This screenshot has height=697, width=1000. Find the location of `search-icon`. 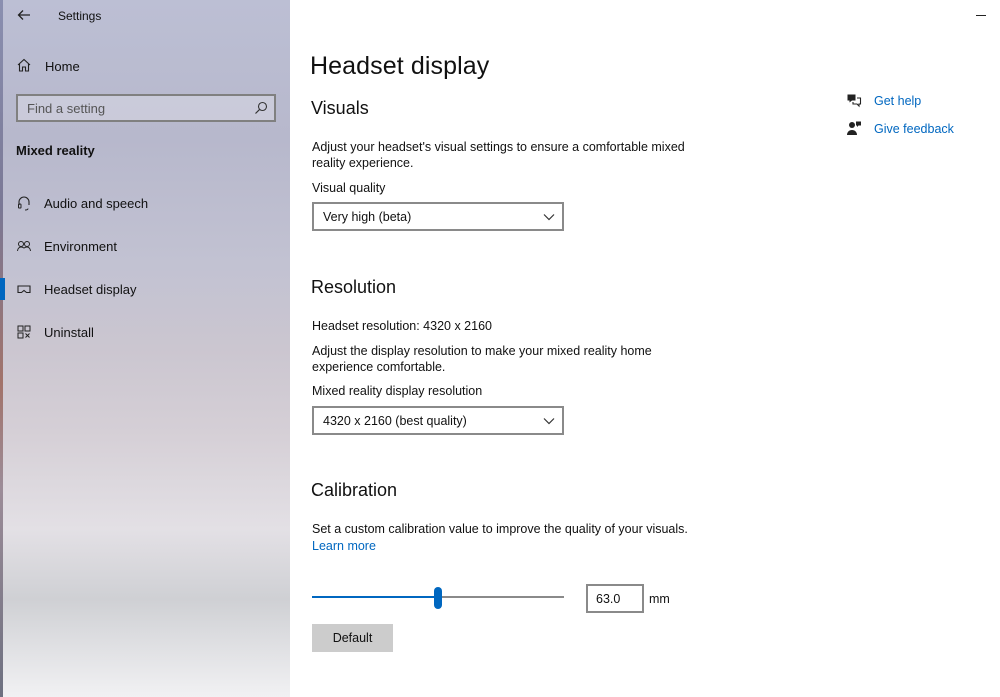

search-icon is located at coordinates (261, 108).